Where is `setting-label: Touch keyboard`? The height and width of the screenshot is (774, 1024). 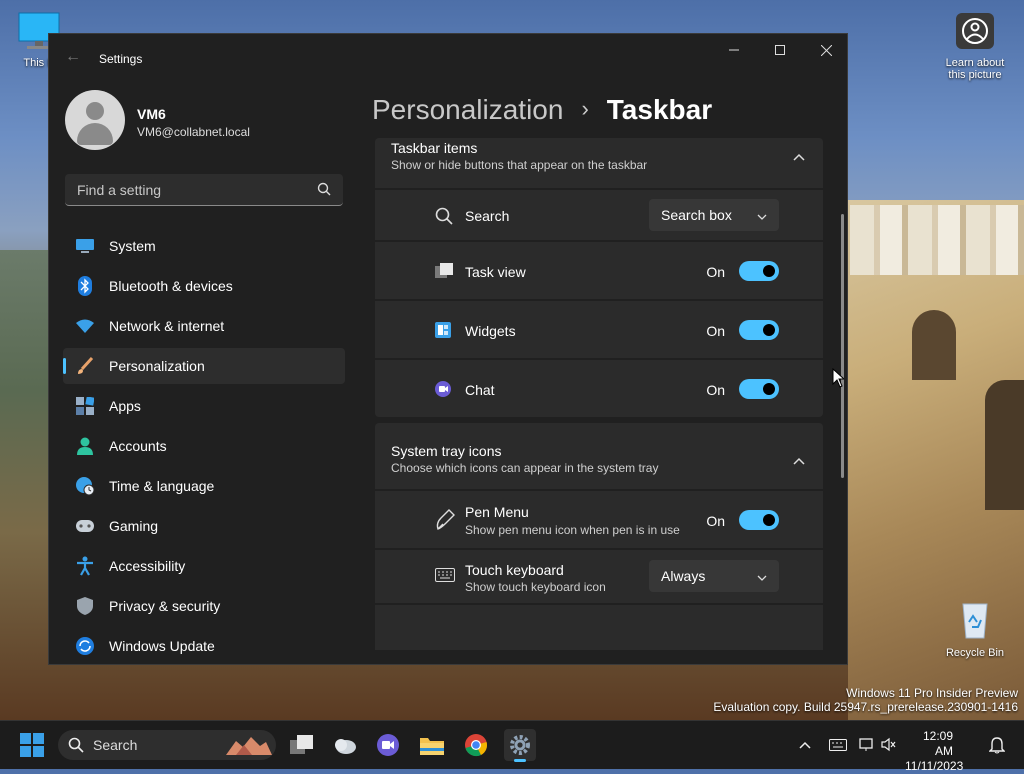 setting-label: Touch keyboard is located at coordinates (514, 570).